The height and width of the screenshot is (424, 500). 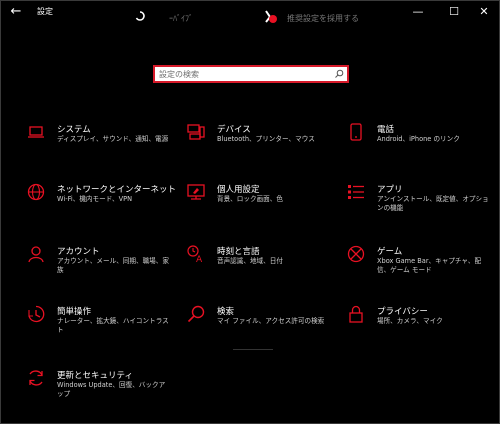 I want to click on tile-ease-of-access: 簡単操作 ナレーター、拡大鏡、ハイコントラスト, so click(x=102, y=328).